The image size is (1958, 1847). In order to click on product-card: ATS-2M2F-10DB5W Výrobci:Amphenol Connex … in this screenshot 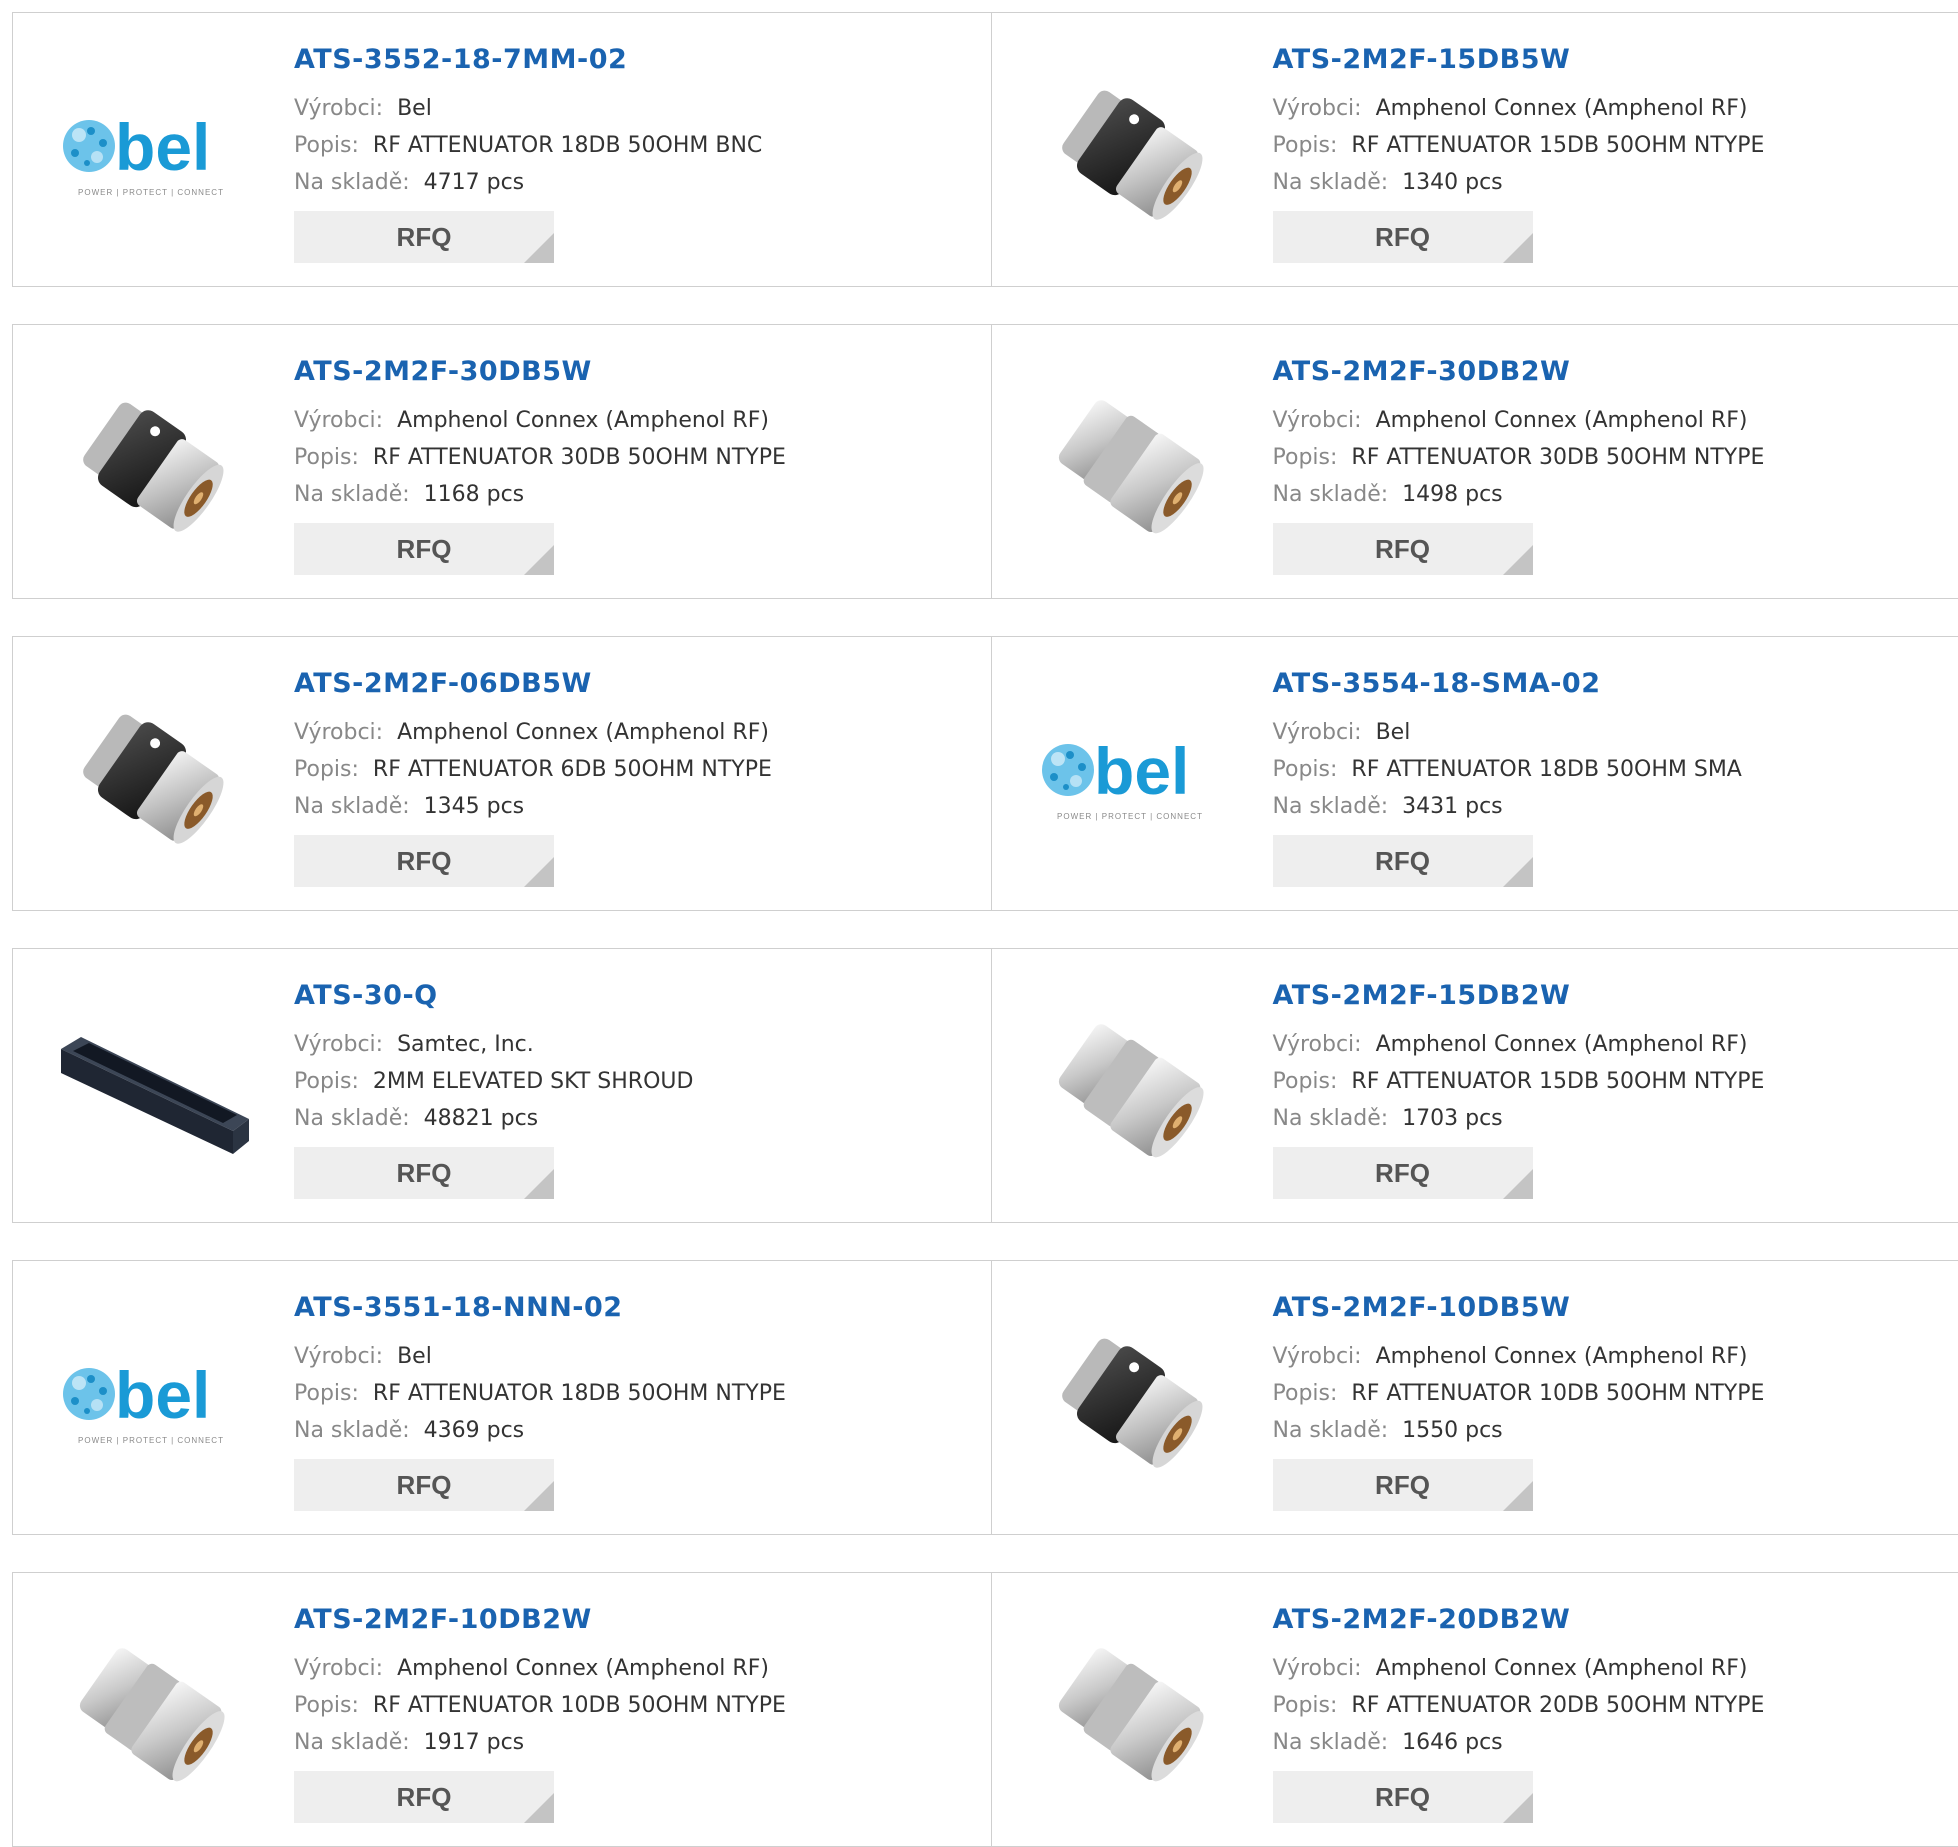, I will do `click(1474, 1397)`.